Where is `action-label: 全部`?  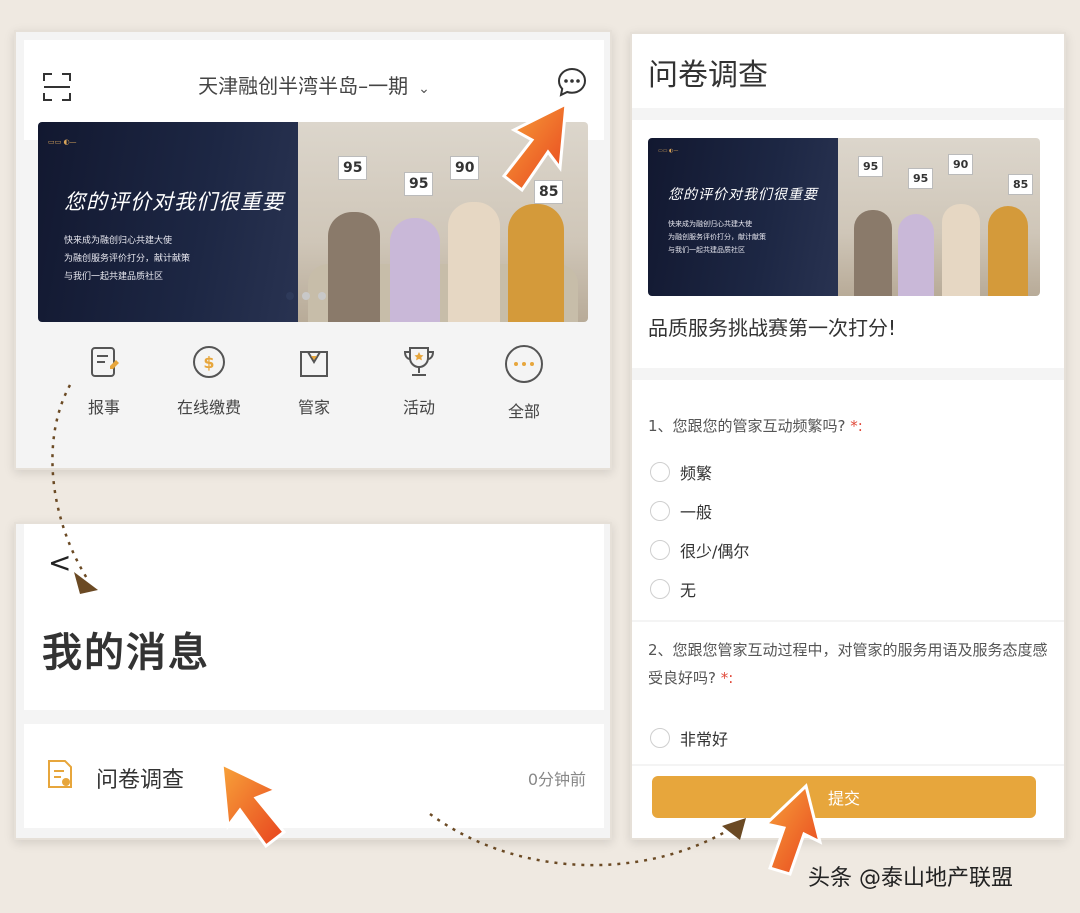 action-label: 全部 is located at coordinates (523, 411).